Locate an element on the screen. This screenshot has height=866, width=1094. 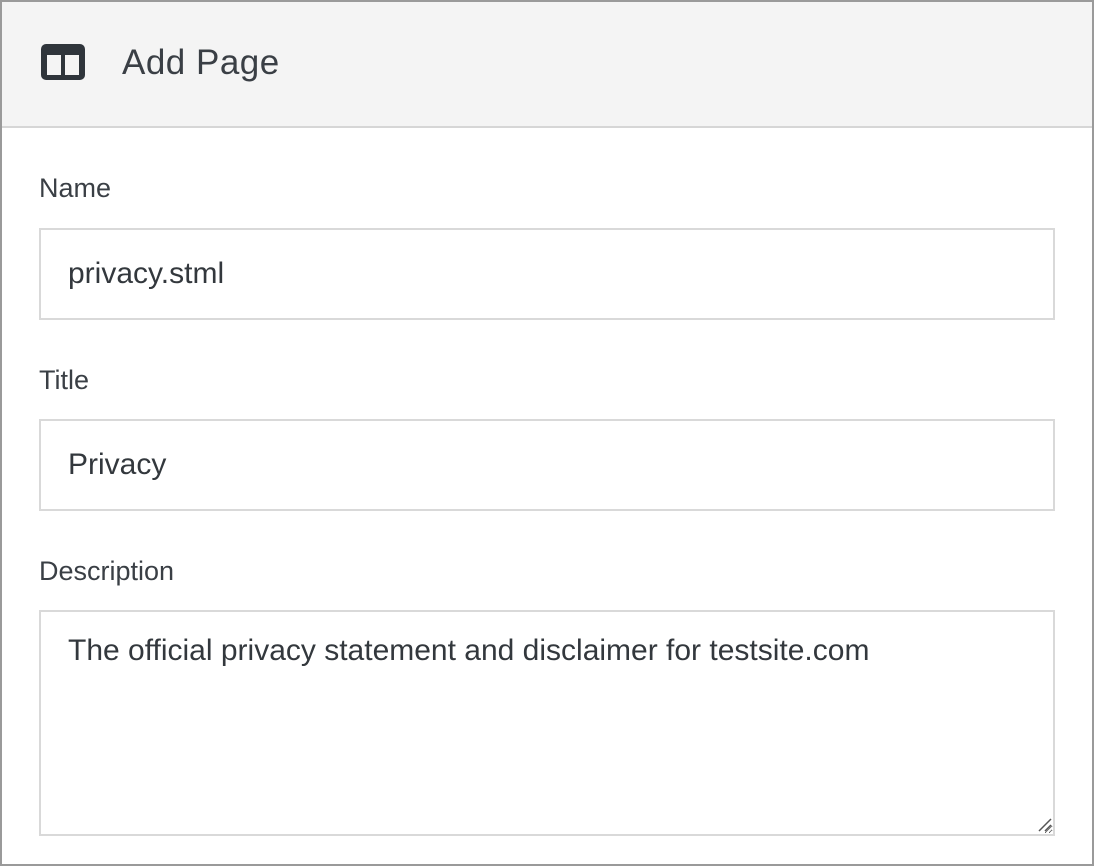
title-field is located at coordinates (547, 465).